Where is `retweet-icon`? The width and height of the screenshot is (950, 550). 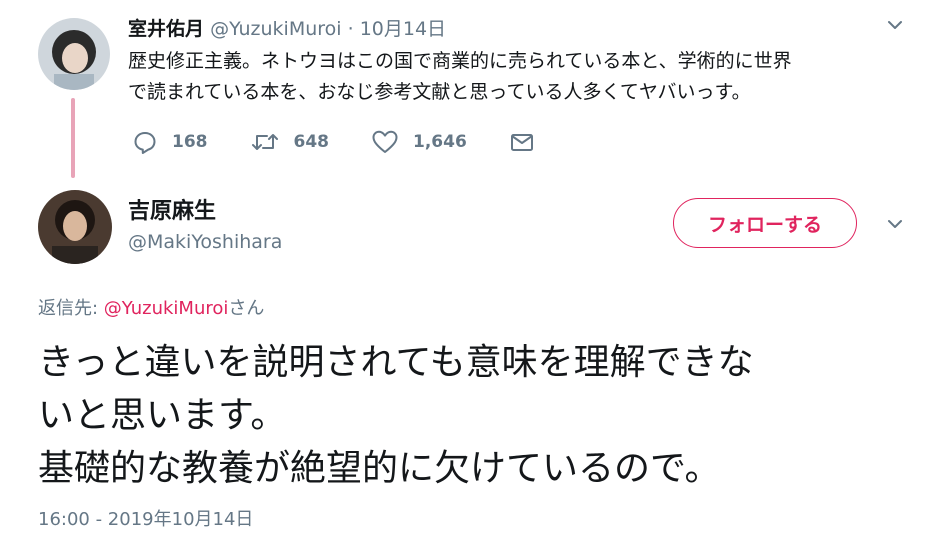 retweet-icon is located at coordinates (265, 142).